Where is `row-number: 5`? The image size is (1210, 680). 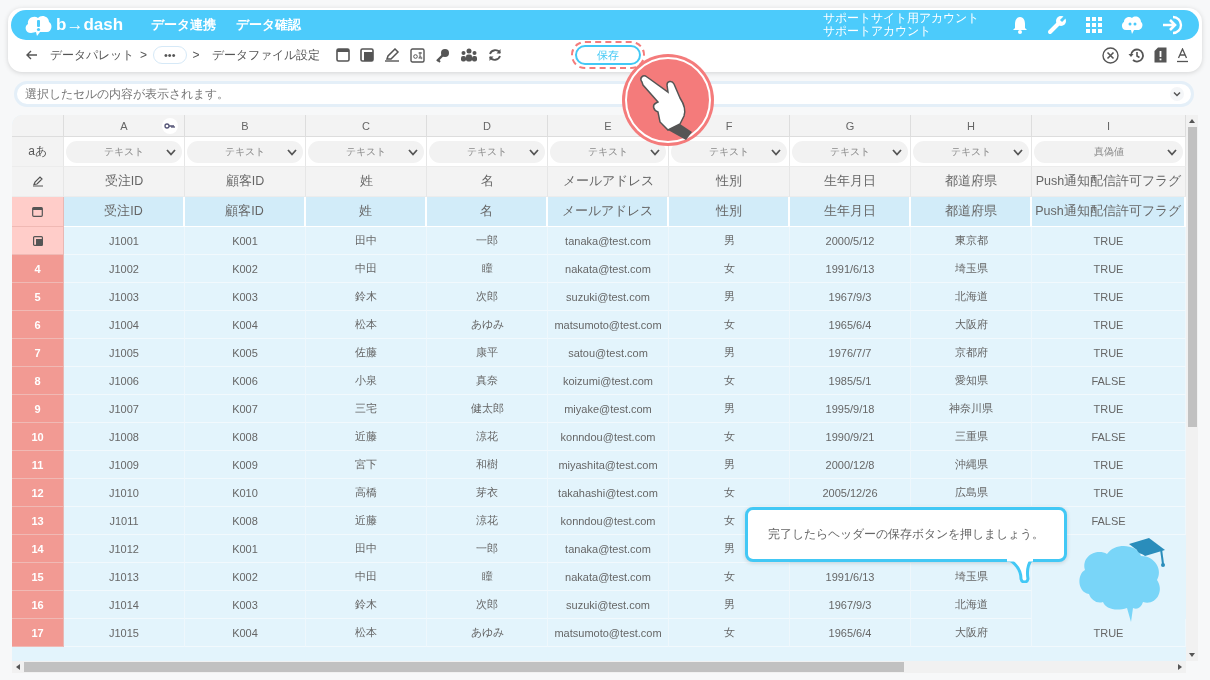
row-number: 5 is located at coordinates (38, 297).